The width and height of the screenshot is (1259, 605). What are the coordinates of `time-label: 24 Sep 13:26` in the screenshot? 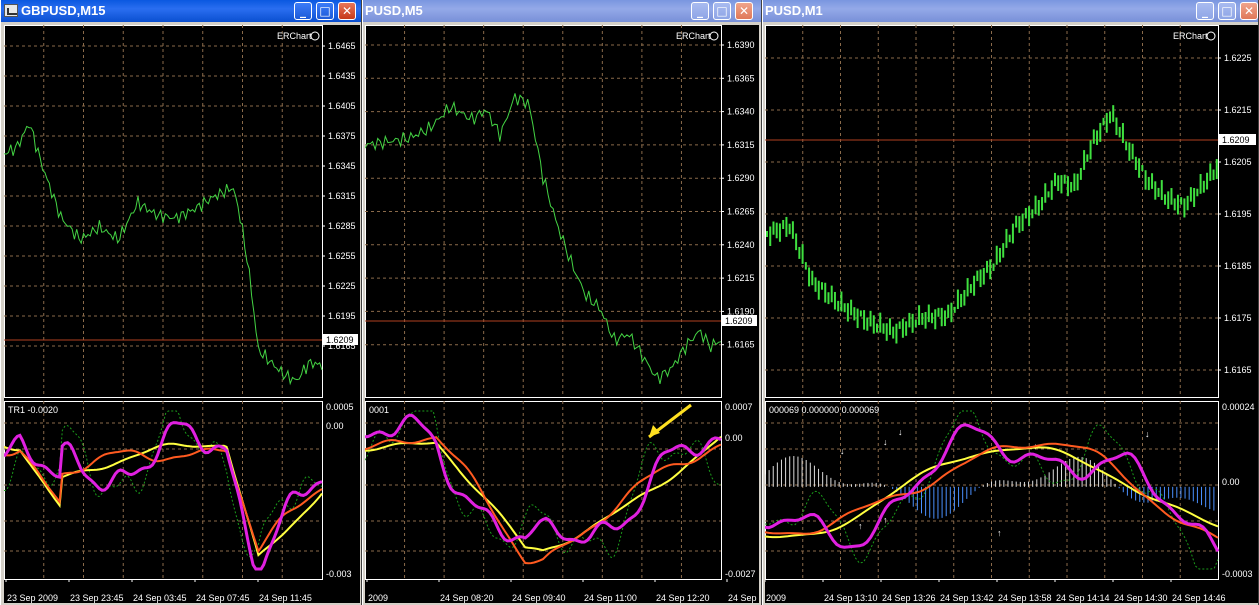 It's located at (909, 598).